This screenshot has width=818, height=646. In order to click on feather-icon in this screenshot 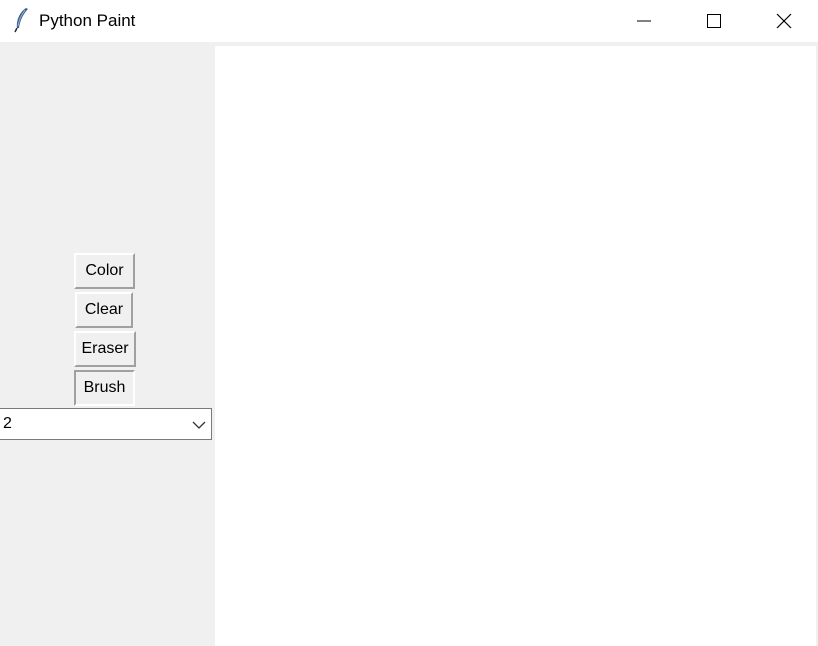, I will do `click(21, 20)`.